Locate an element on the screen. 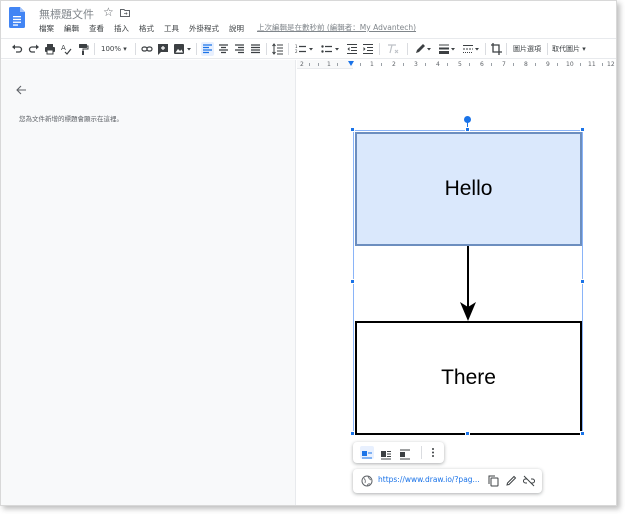 This screenshot has width=625, height=514. zoom-select: 100% ▾ is located at coordinates (117, 49).